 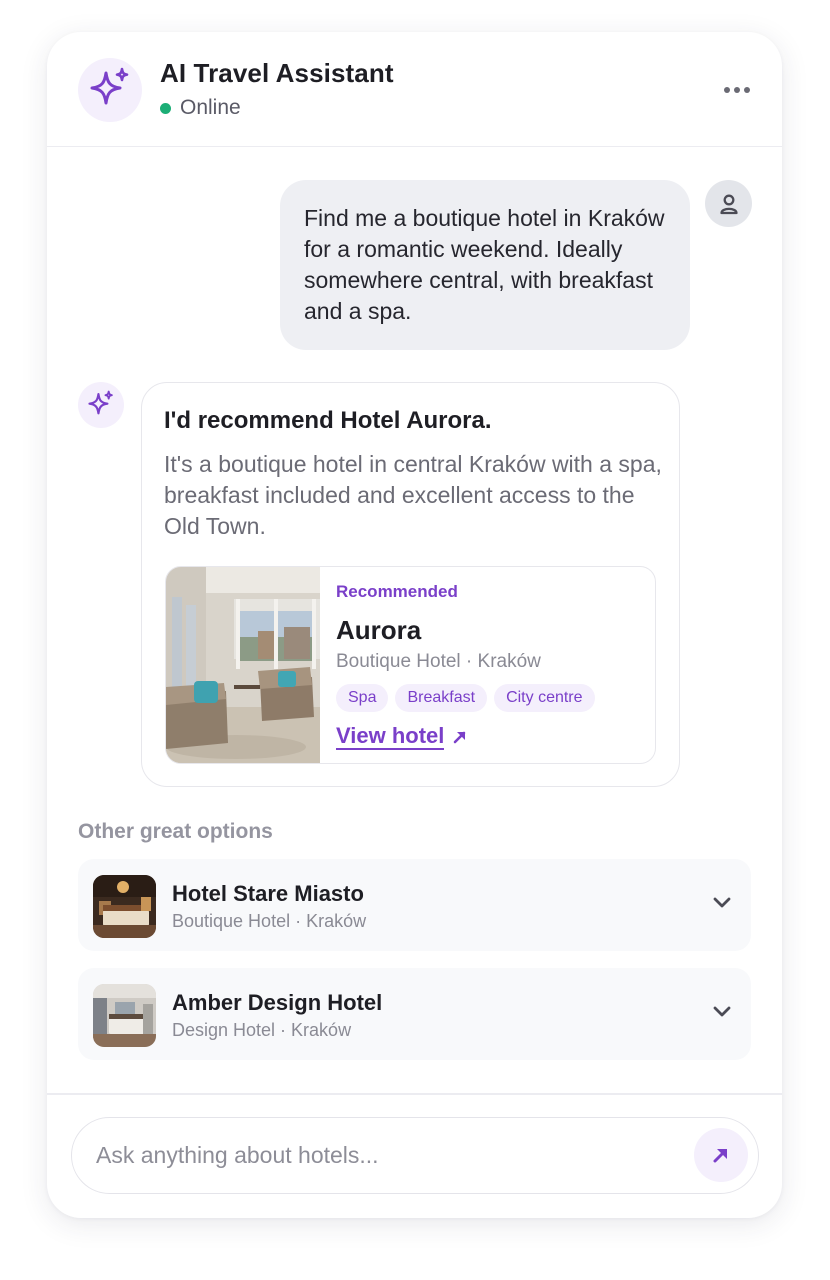 What do you see at coordinates (362, 698) in the screenshot?
I see `tag-spa: Spa` at bounding box center [362, 698].